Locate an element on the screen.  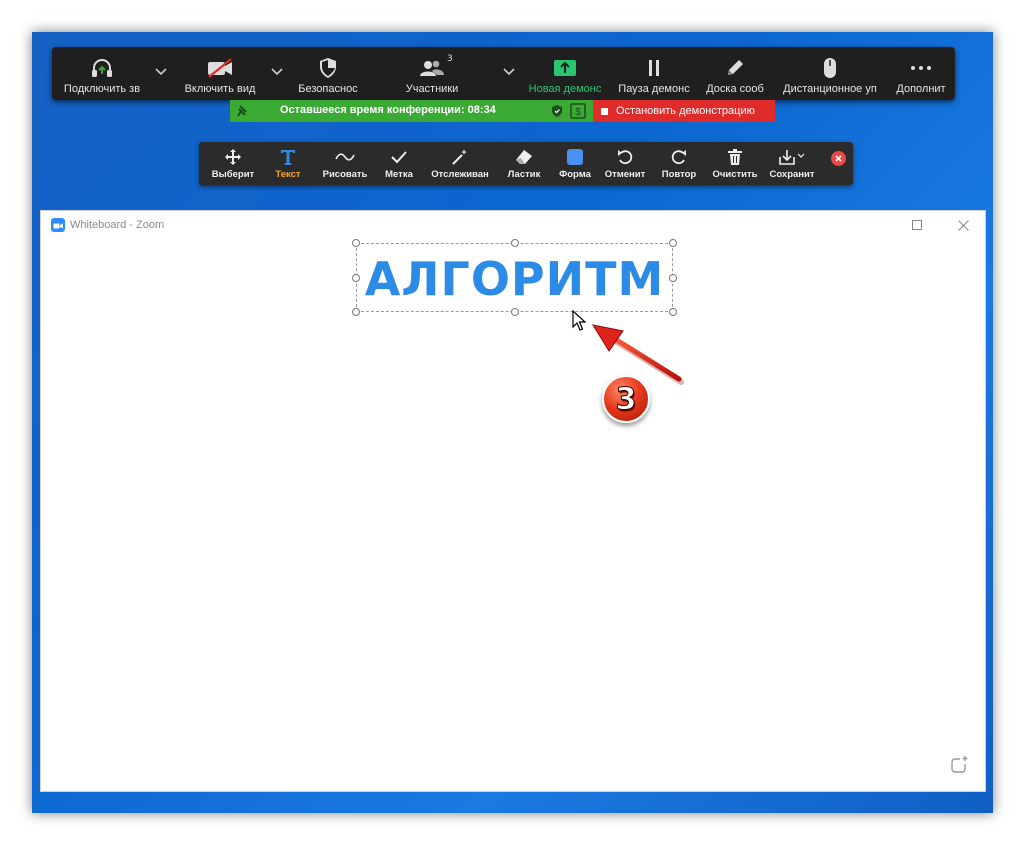
step-number: 3 is located at coordinates (626, 399).